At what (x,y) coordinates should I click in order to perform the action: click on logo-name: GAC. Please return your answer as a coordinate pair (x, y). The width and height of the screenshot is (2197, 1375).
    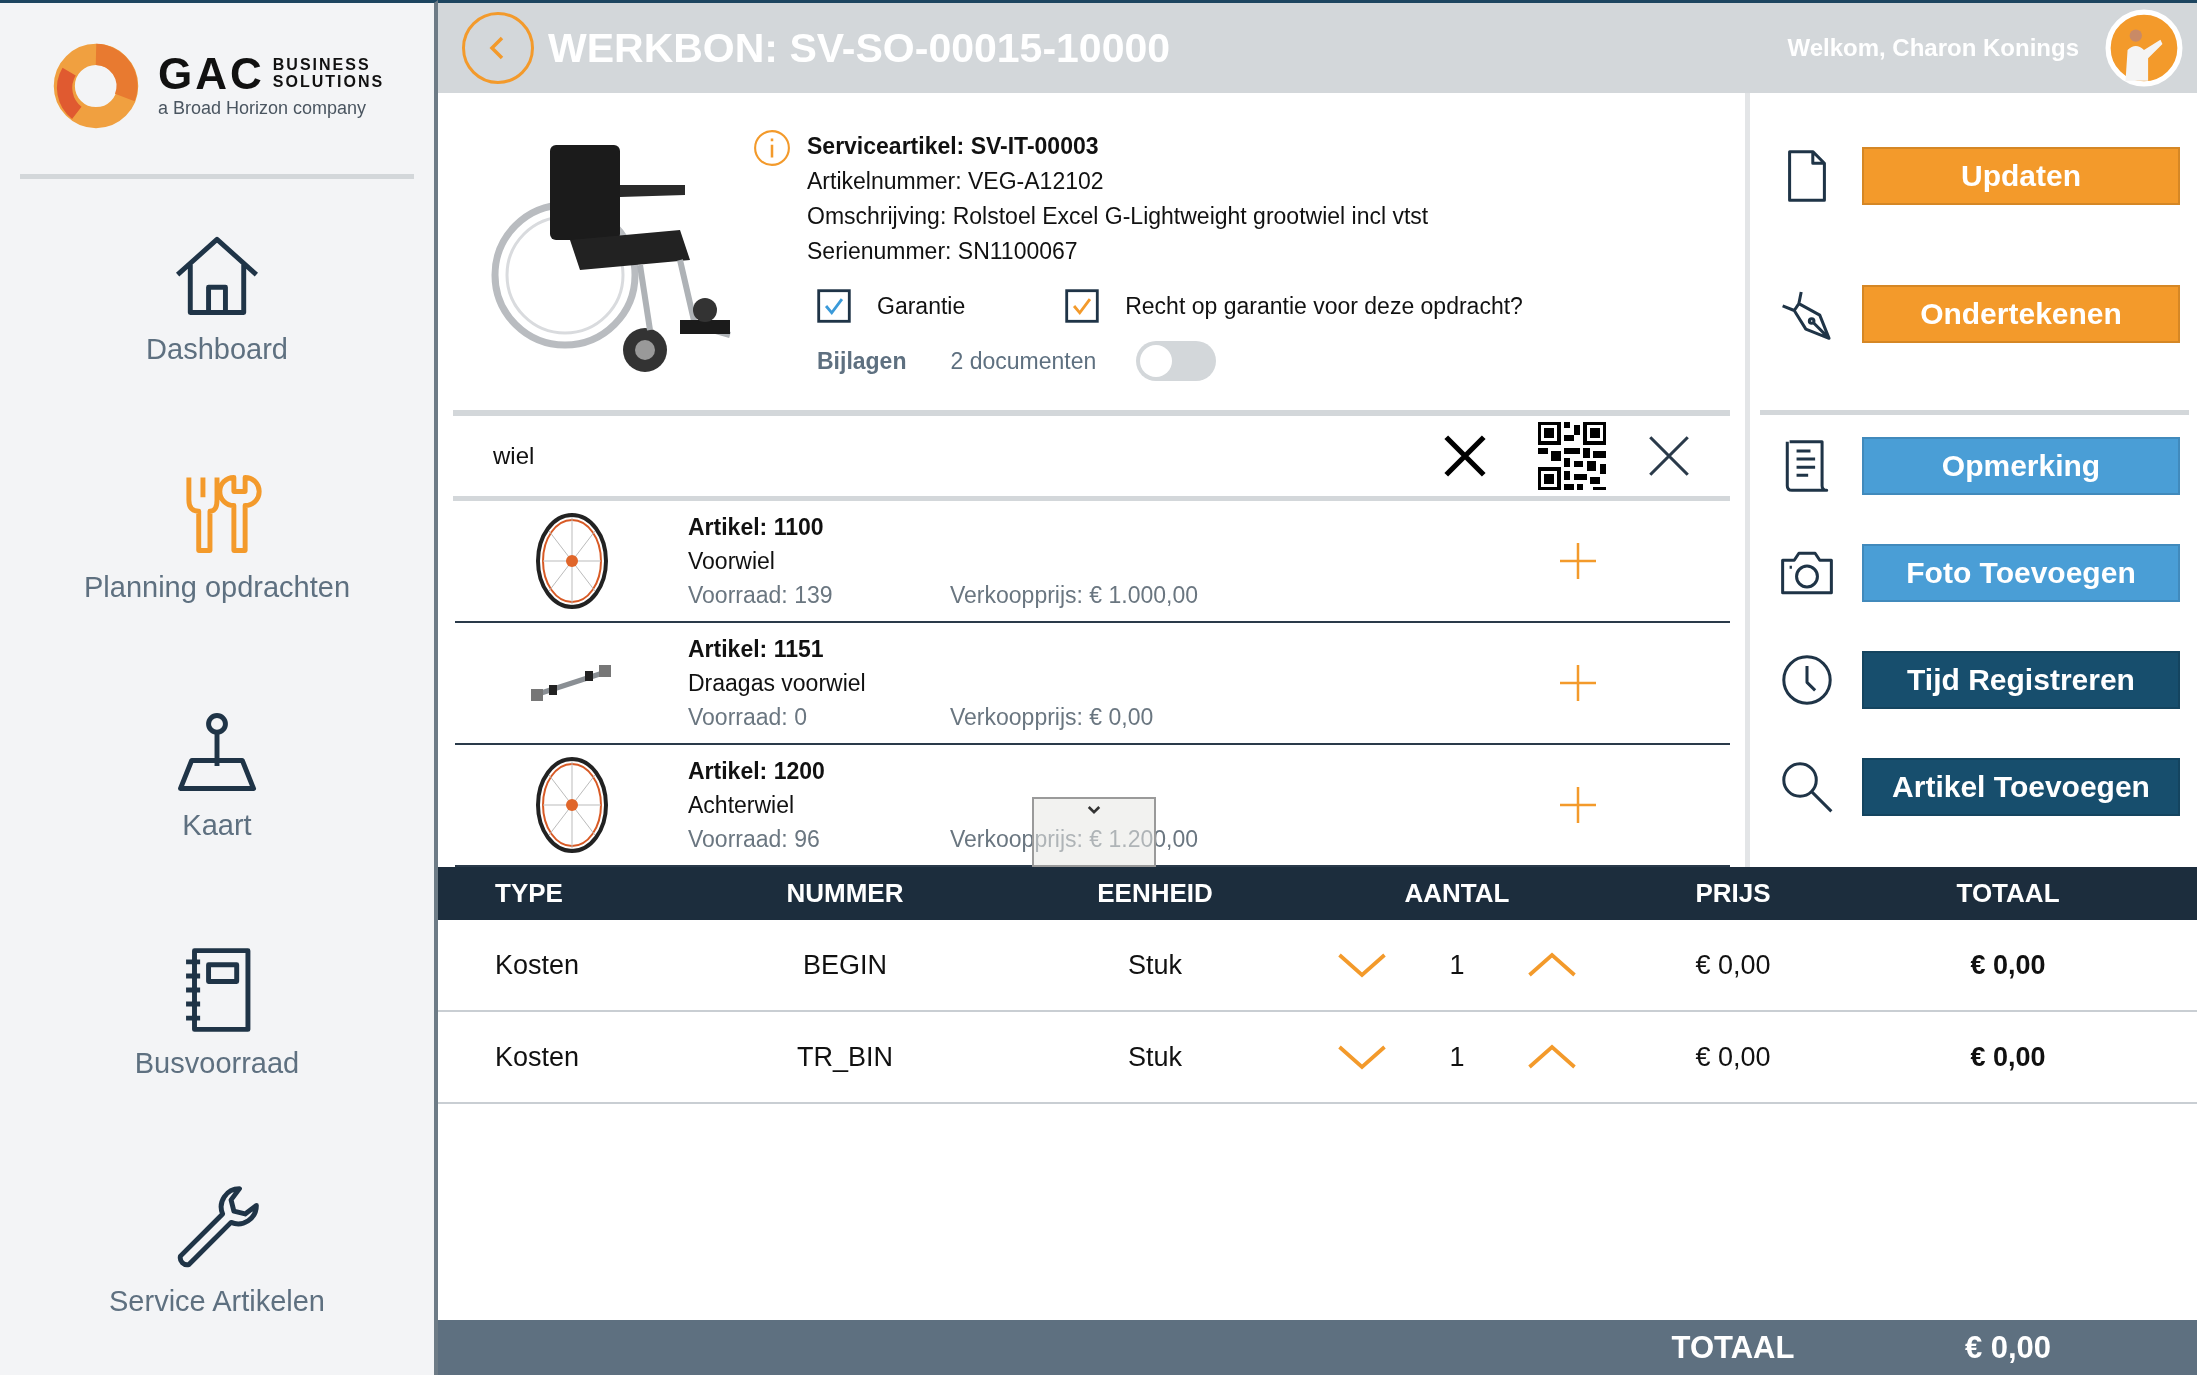
    Looking at the image, I should click on (211, 74).